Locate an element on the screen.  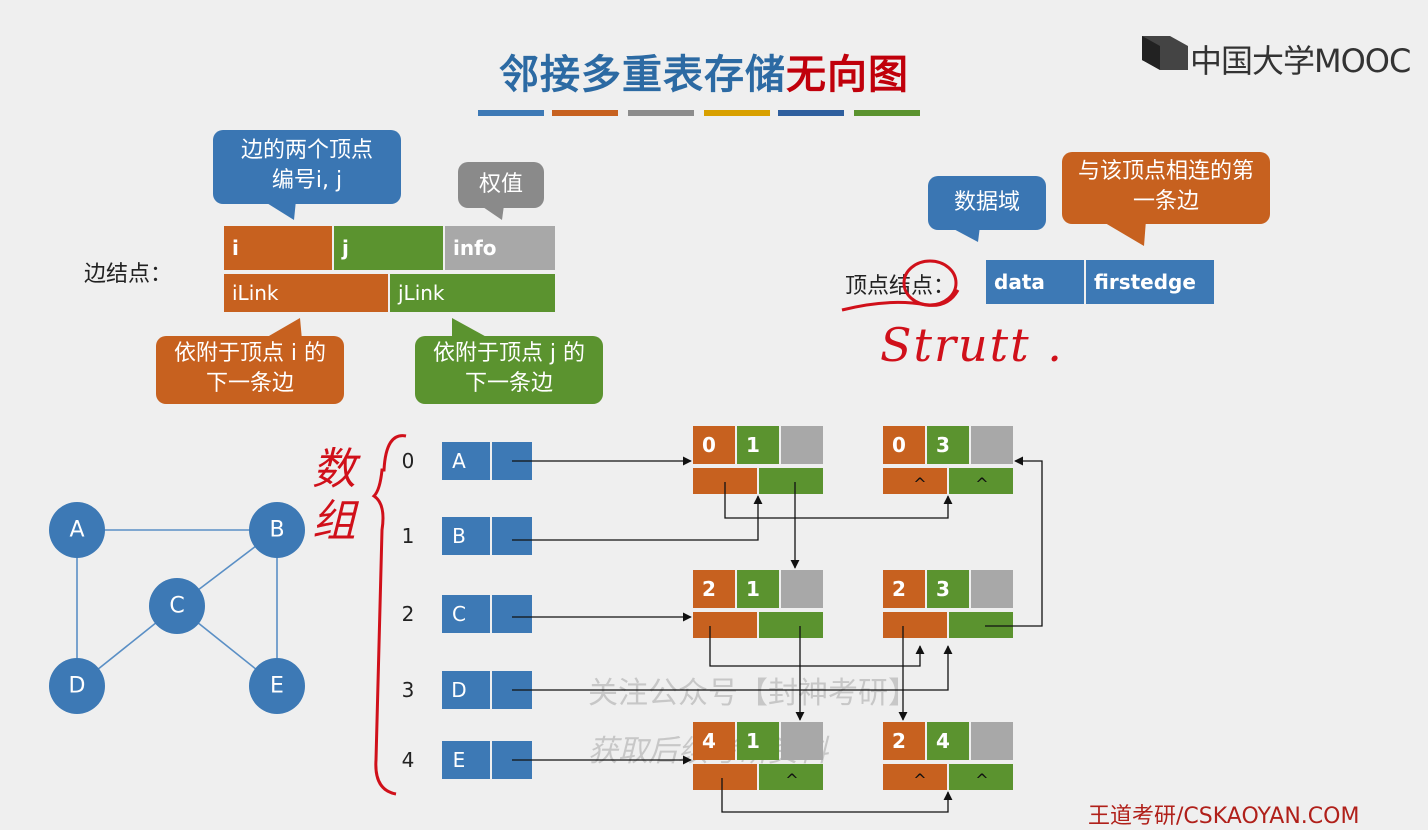
array-index: 3 is located at coordinates (408, 690).